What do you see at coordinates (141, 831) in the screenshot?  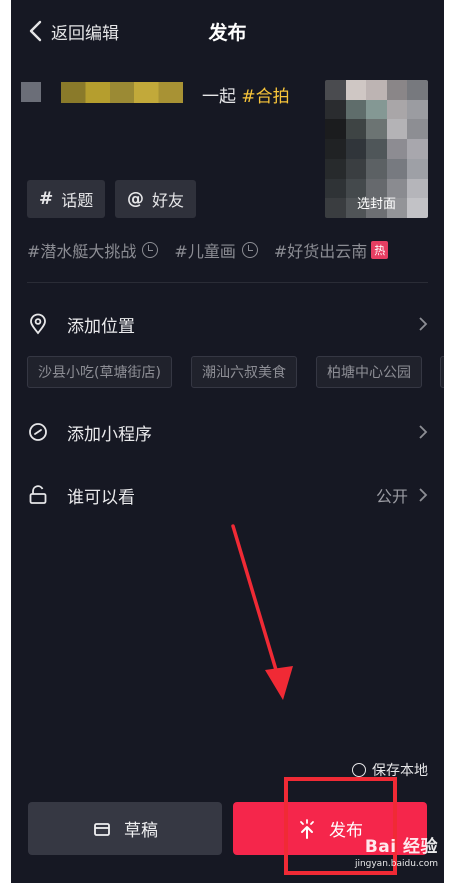 I see `draft-label: 草稿` at bounding box center [141, 831].